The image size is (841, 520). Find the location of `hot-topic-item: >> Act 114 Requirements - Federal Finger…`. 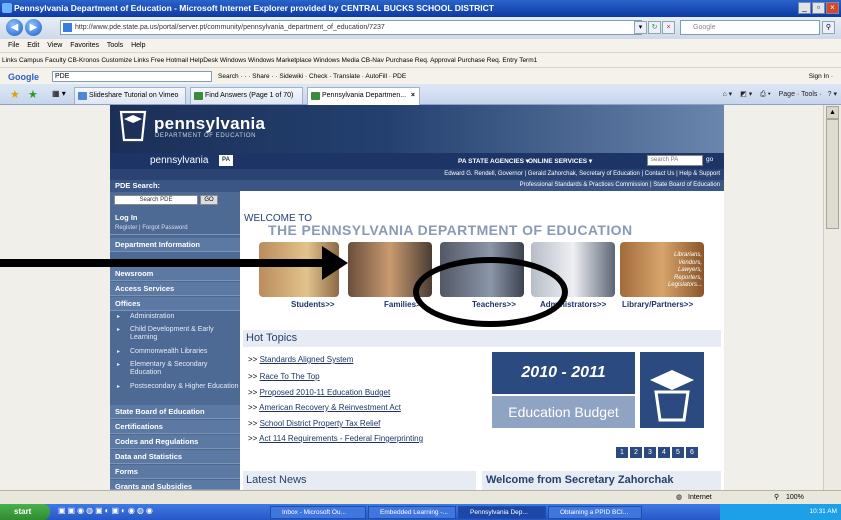

hot-topic-item: >> Act 114 Requirements - Federal Finger… is located at coordinates (335, 438).